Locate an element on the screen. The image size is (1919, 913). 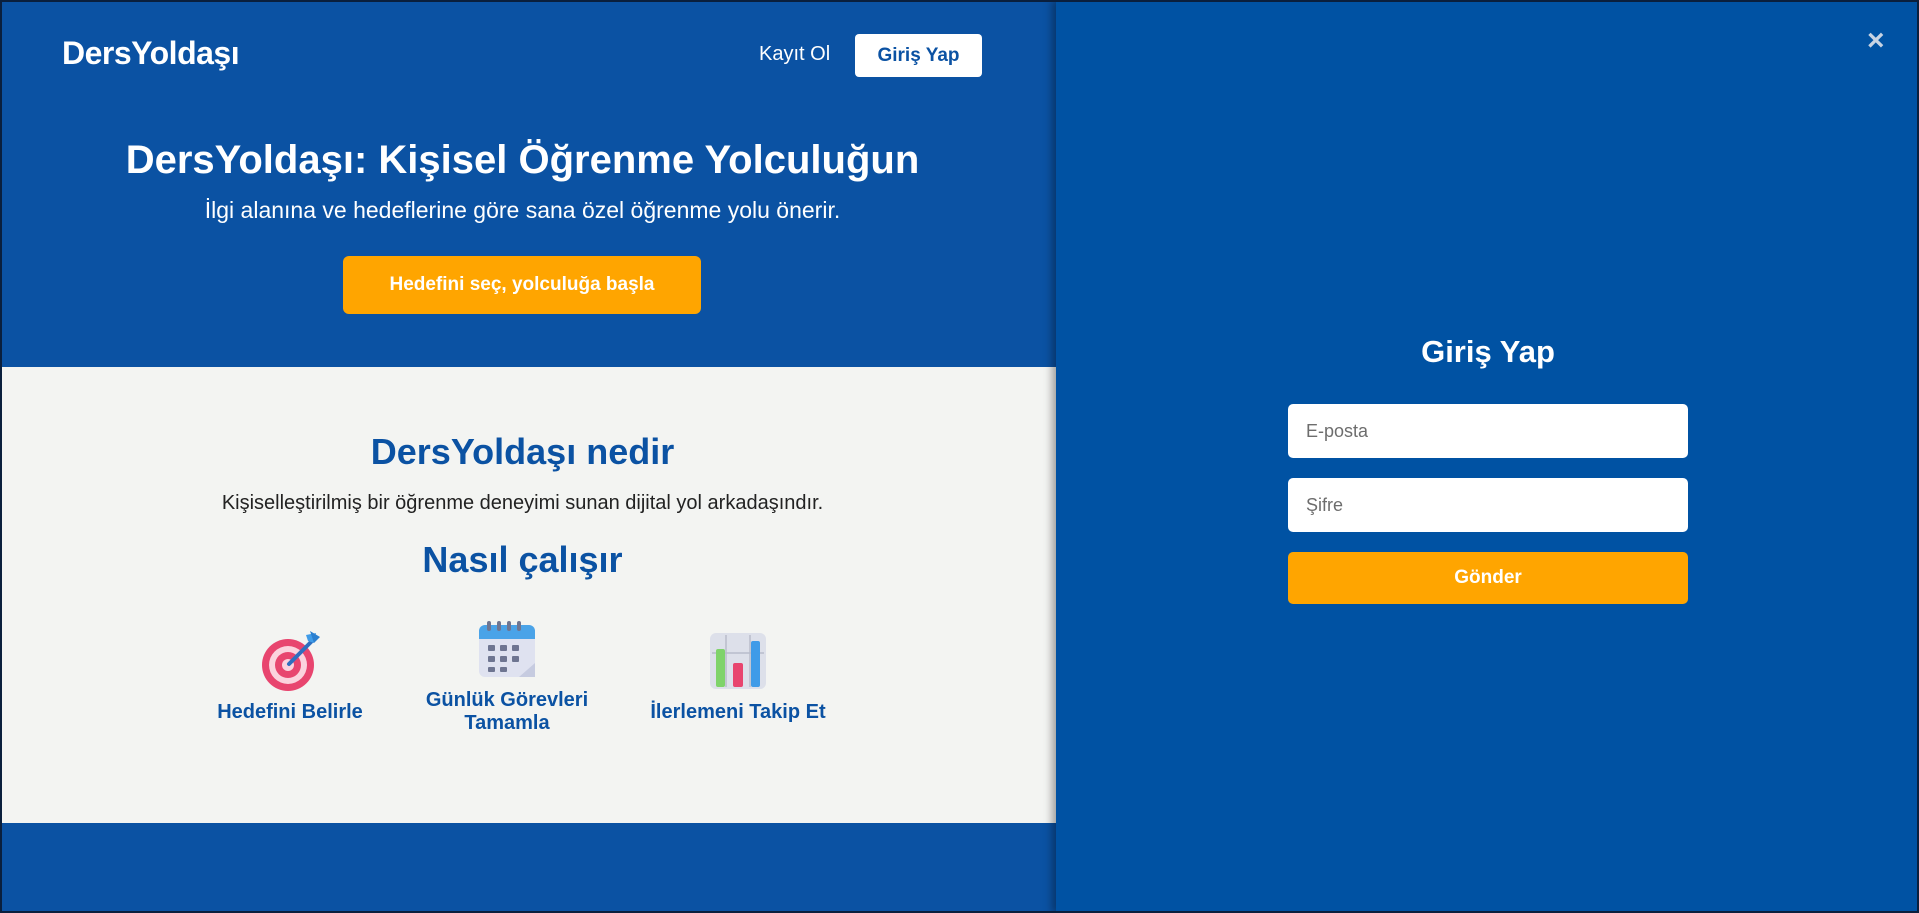
step-daily-tasks: Günlük Görevleri Tamamla is located at coordinates (507, 676).